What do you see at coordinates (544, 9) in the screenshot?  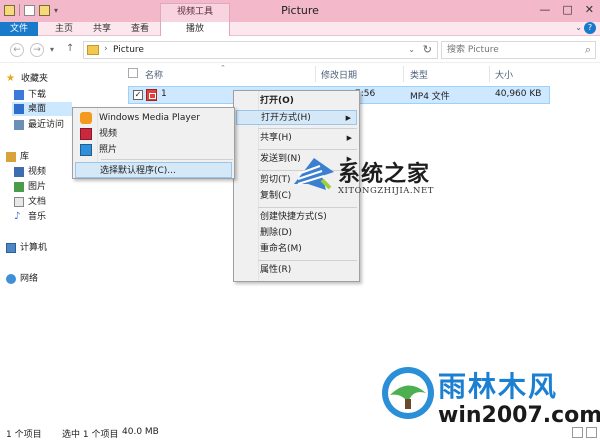 I see `minimize-button: —` at bounding box center [544, 9].